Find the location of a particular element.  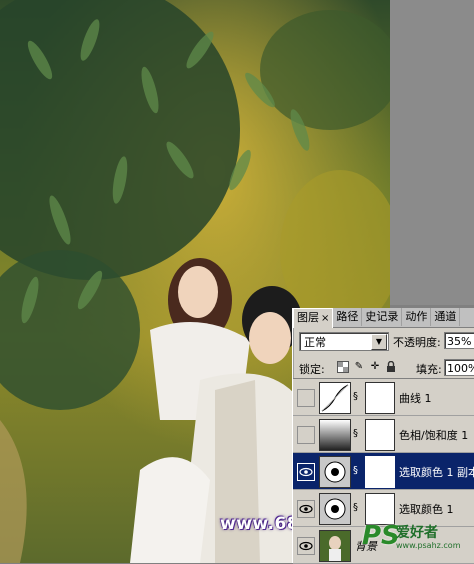

layer-row-curves: § 曲线 1 is located at coordinates (383, 397).